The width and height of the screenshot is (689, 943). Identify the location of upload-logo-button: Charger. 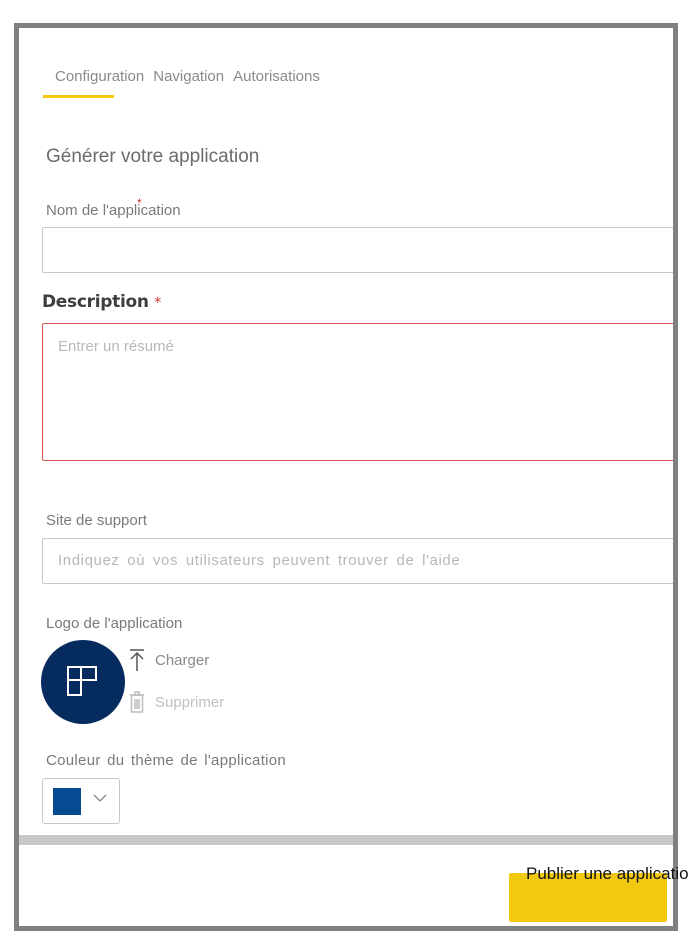
(169, 660).